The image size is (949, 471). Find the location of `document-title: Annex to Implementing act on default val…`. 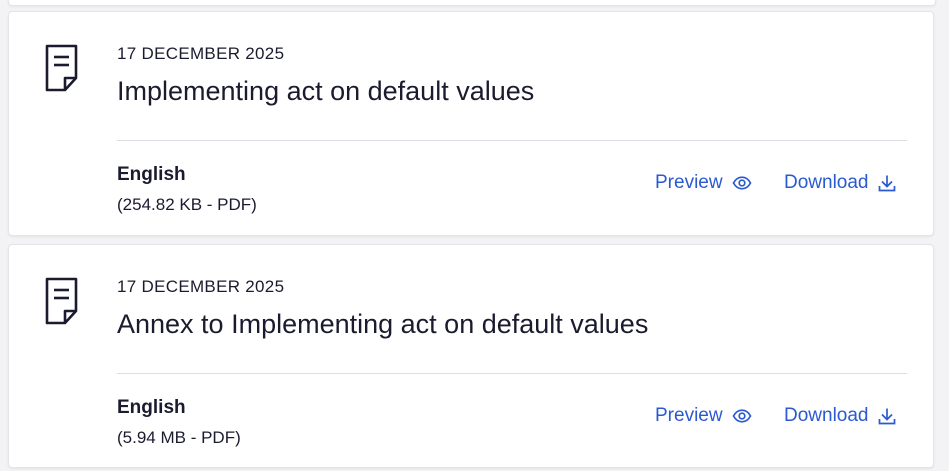

document-title: Annex to Implementing act on default val… is located at coordinates (383, 324).